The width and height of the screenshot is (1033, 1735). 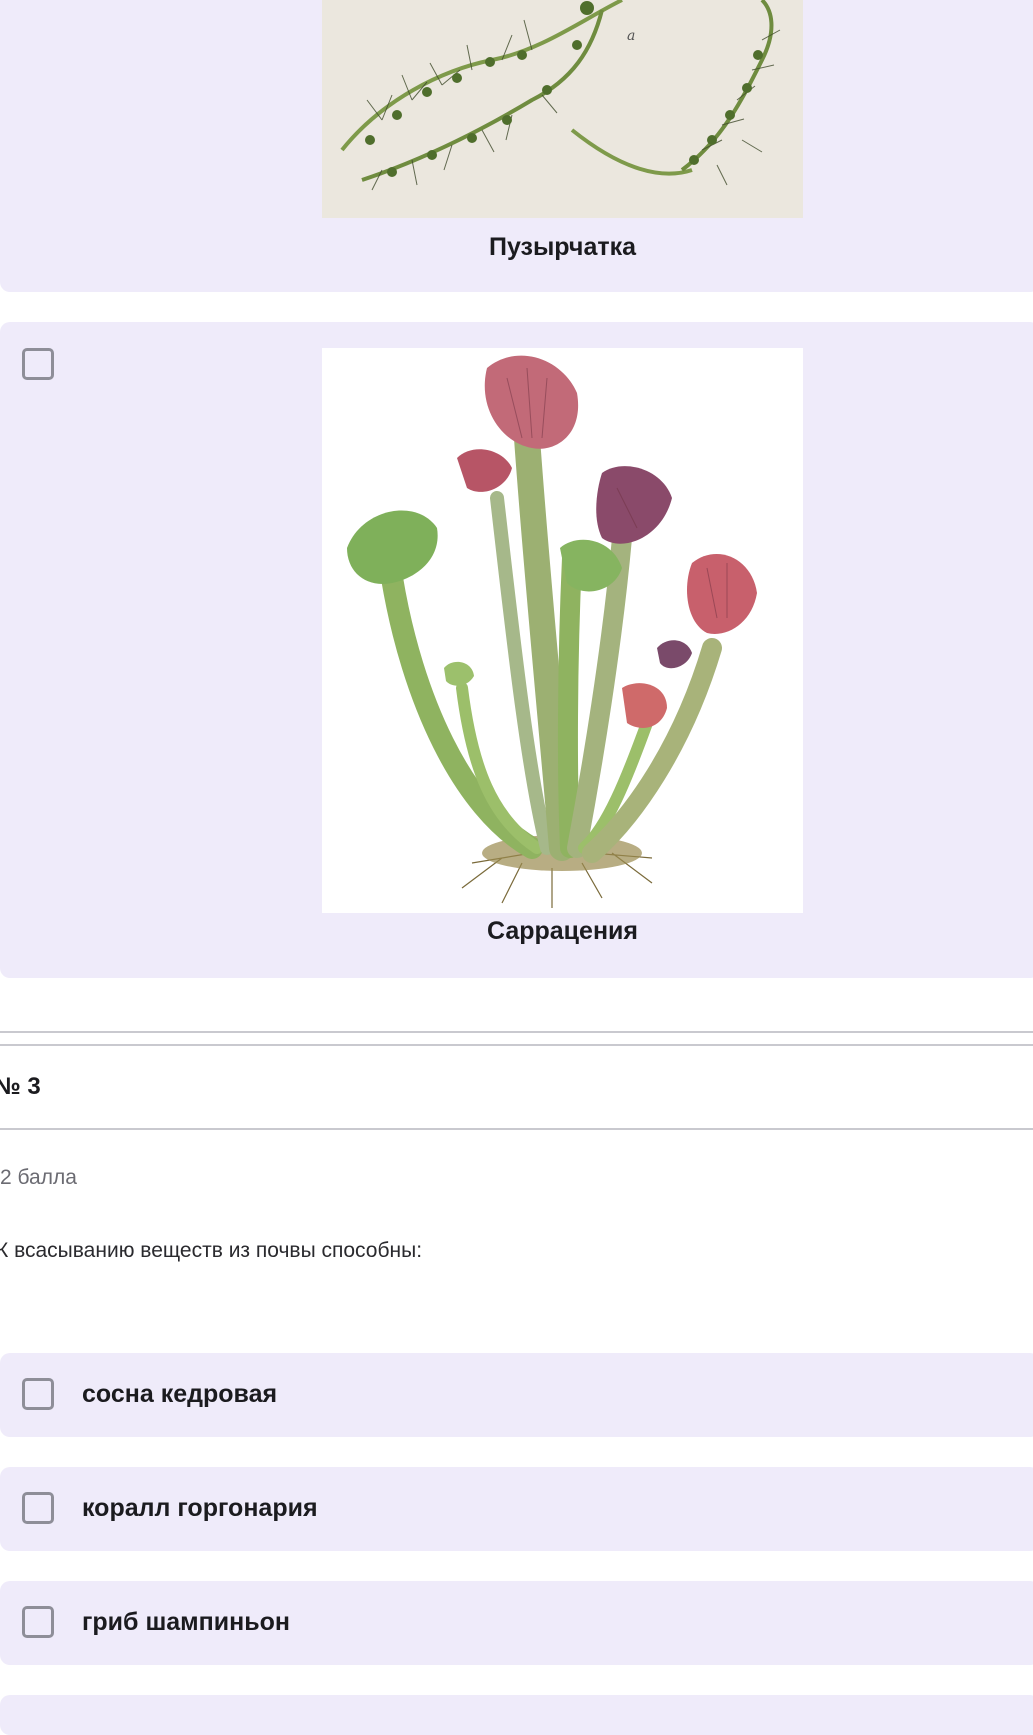 What do you see at coordinates (516, 1509) in the screenshot?
I see `option-card: коралл горгонария` at bounding box center [516, 1509].